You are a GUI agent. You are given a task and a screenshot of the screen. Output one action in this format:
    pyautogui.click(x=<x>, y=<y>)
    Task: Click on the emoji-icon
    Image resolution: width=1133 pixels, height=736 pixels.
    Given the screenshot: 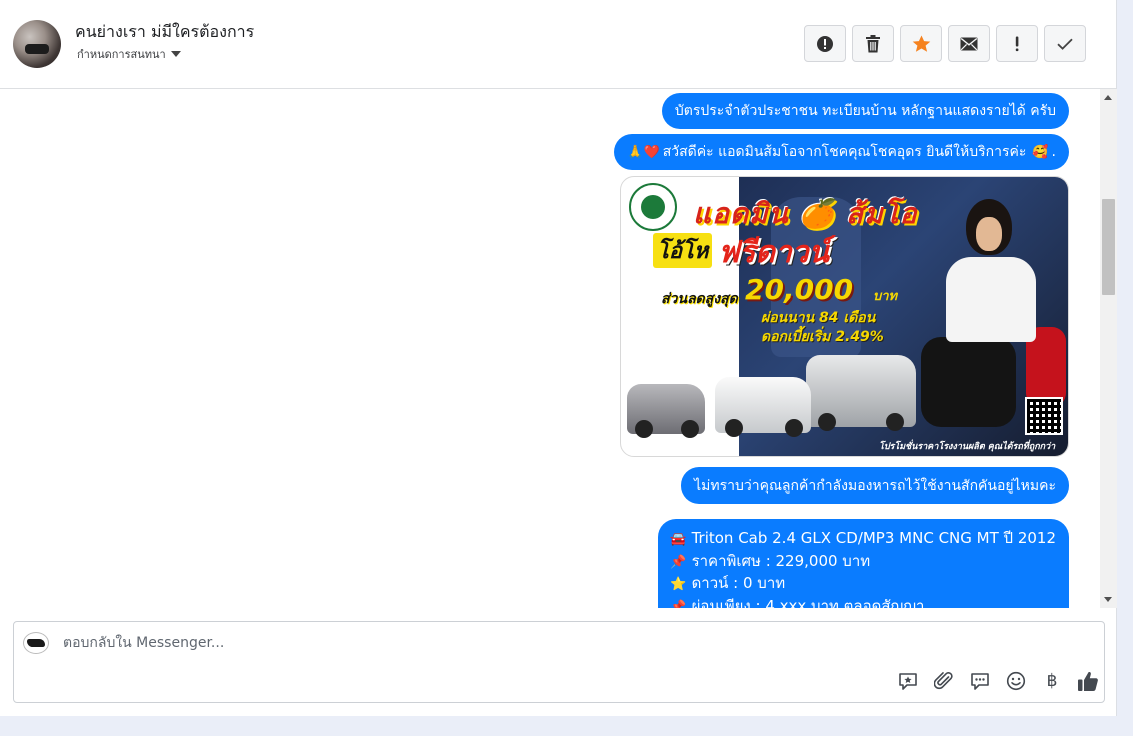 What is the action you would take?
    pyautogui.click(x=1016, y=681)
    